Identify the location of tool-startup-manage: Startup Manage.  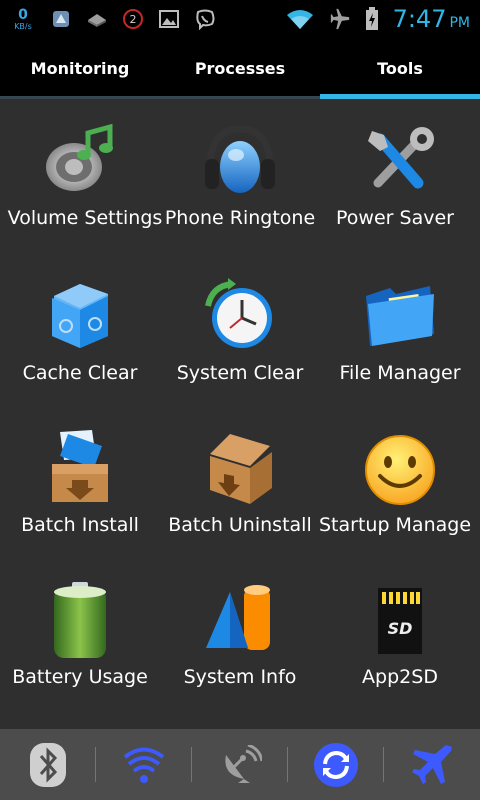
(399, 482).